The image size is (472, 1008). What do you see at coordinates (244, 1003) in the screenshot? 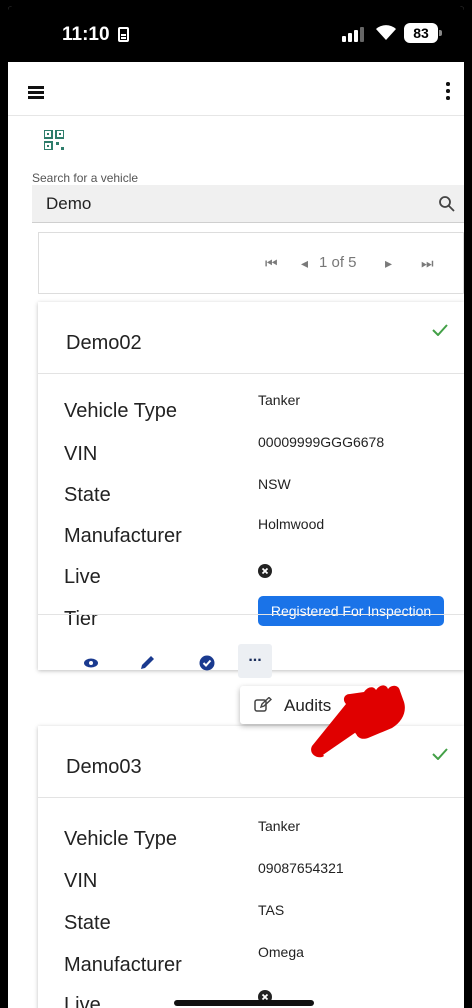
I see `home-indicator` at bounding box center [244, 1003].